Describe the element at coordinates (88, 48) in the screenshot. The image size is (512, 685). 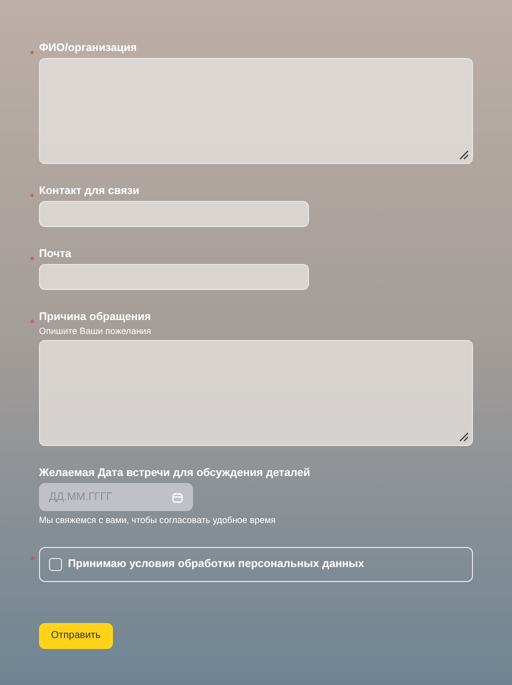
I see `field-label: ФИО/организация` at that location.